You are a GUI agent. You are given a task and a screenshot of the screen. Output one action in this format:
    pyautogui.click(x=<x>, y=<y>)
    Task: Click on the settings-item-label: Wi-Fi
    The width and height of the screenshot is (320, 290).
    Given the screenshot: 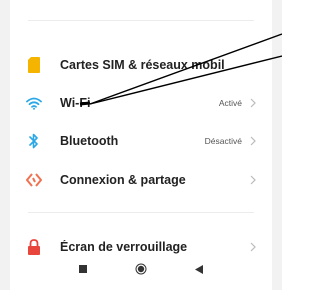 What is the action you would take?
    pyautogui.click(x=75, y=103)
    